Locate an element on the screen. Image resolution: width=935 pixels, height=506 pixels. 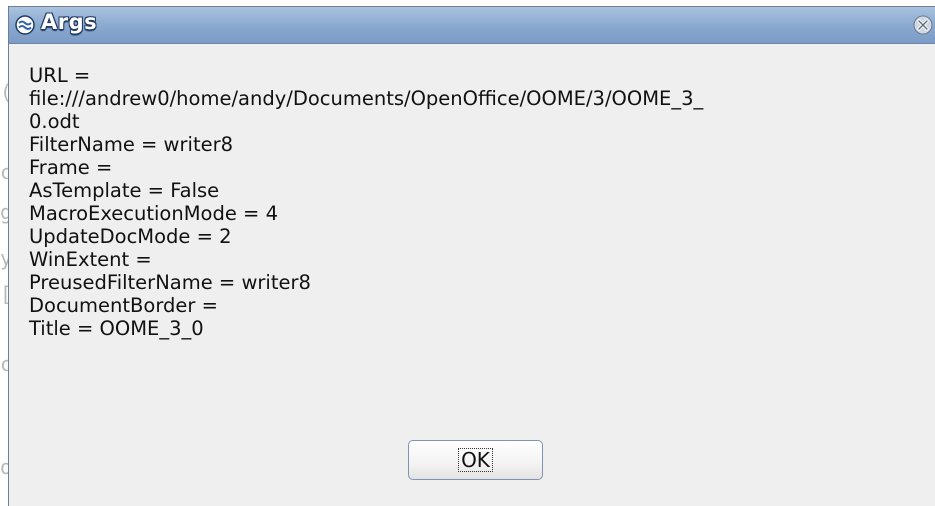
message-line: UpdateDocMode = 2 is located at coordinates (130, 236).